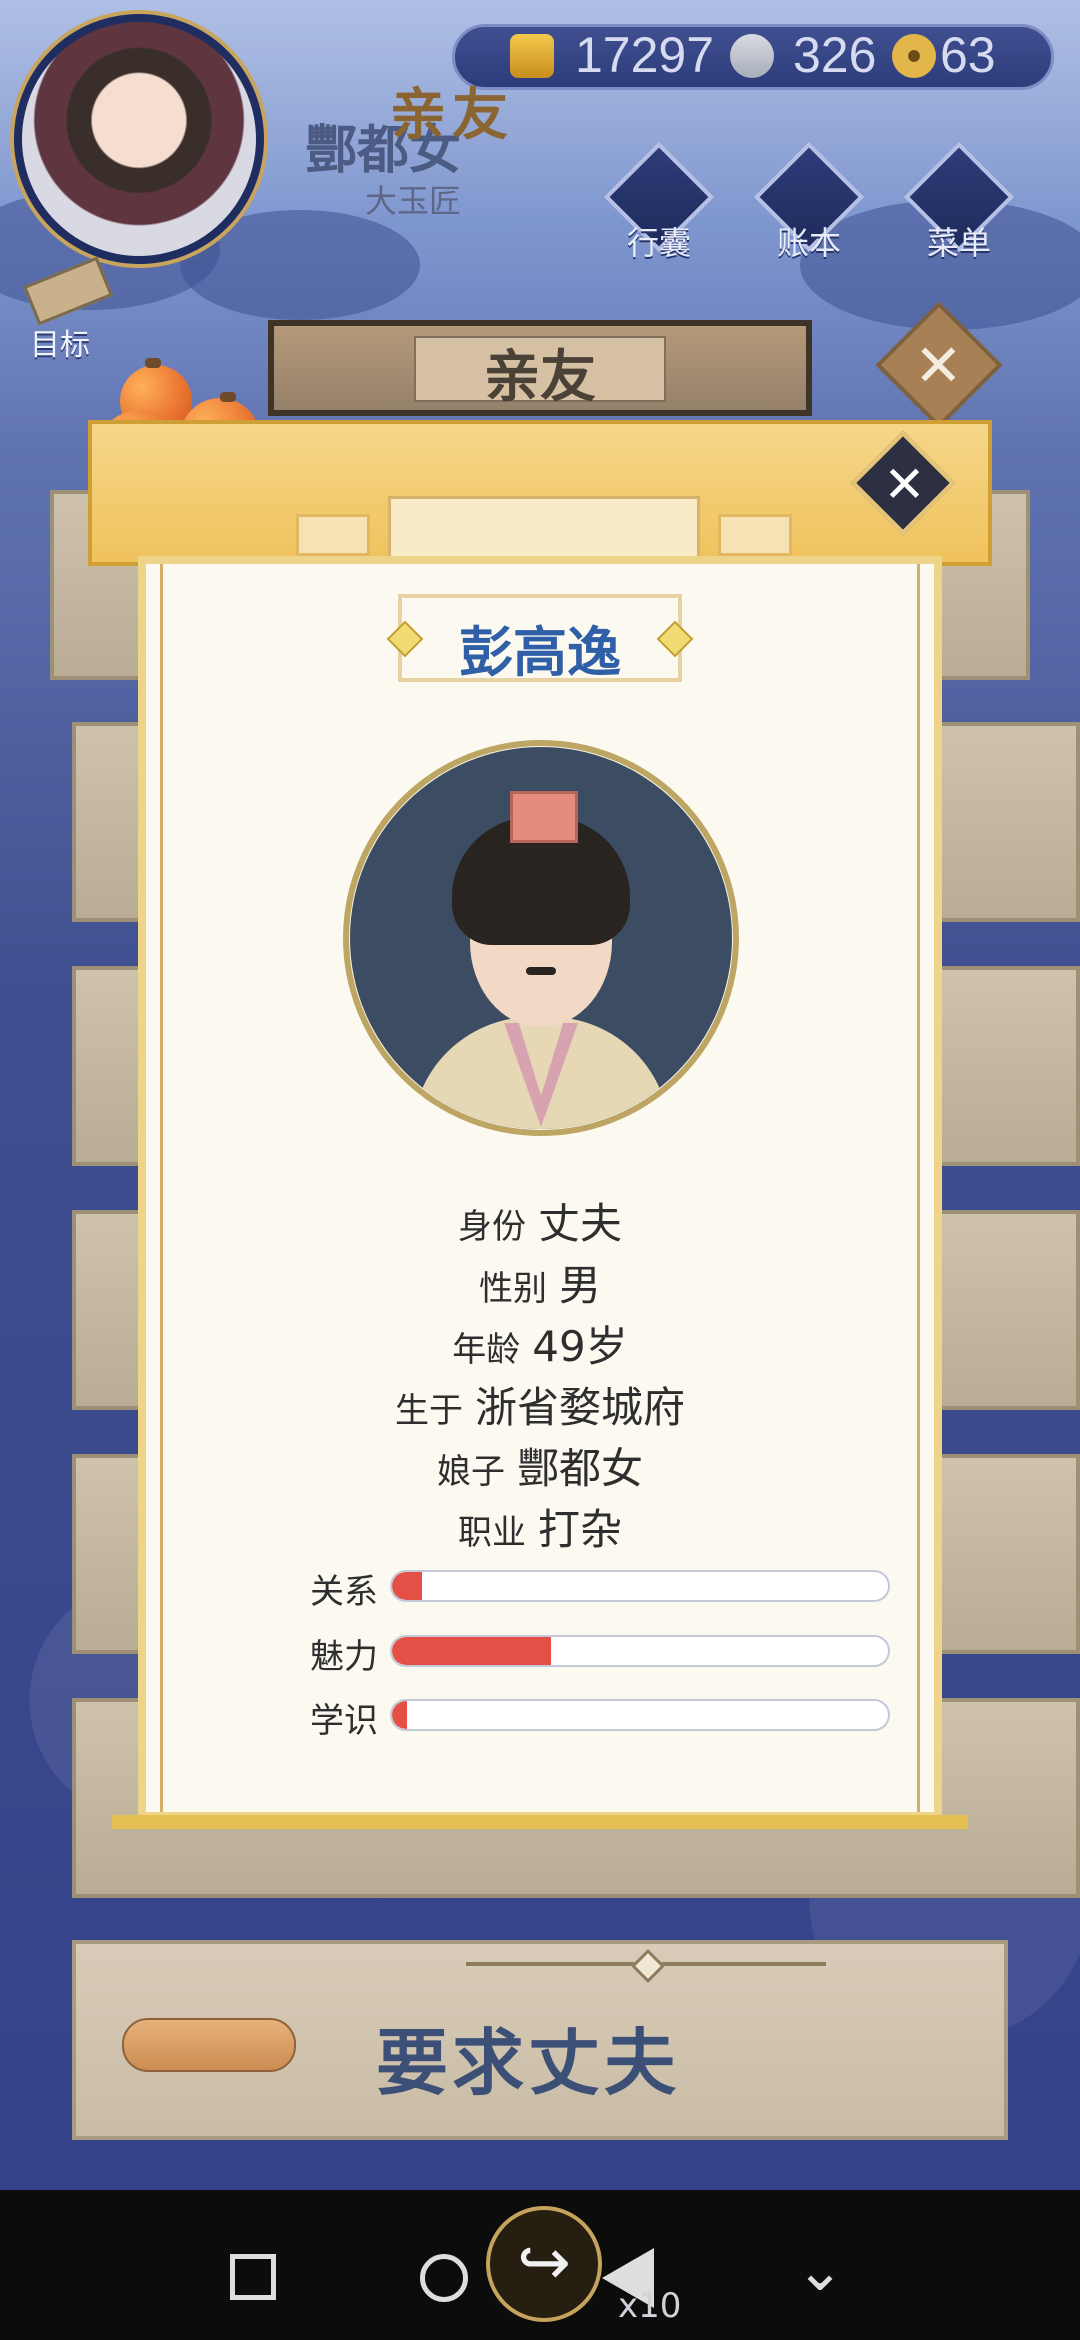  I want to click on diamond-icon, so click(648, 1966).